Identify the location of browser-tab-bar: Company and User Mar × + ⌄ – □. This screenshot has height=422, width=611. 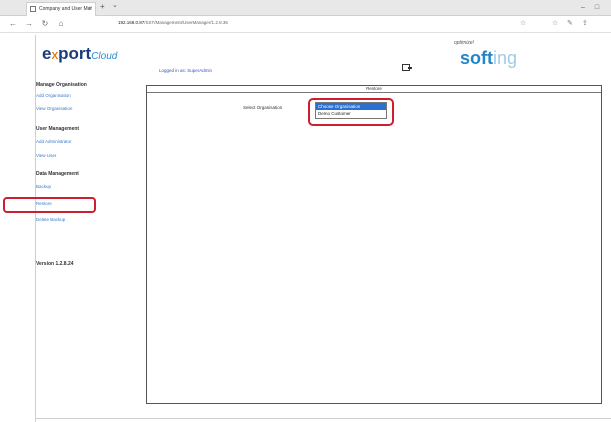
(305, 8).